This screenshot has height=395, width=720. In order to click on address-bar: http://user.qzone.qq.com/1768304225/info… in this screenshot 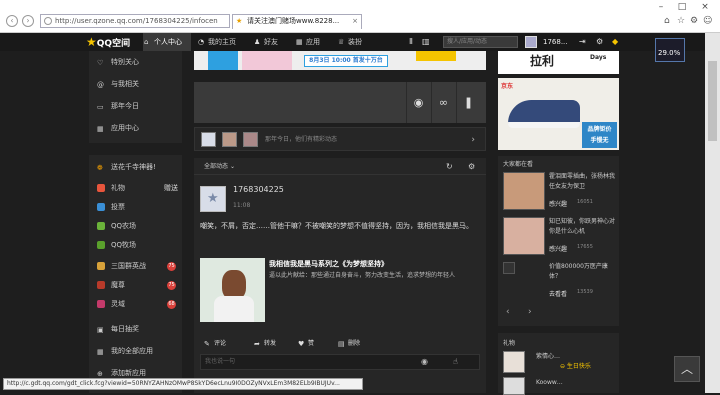, I will do `click(135, 21)`.